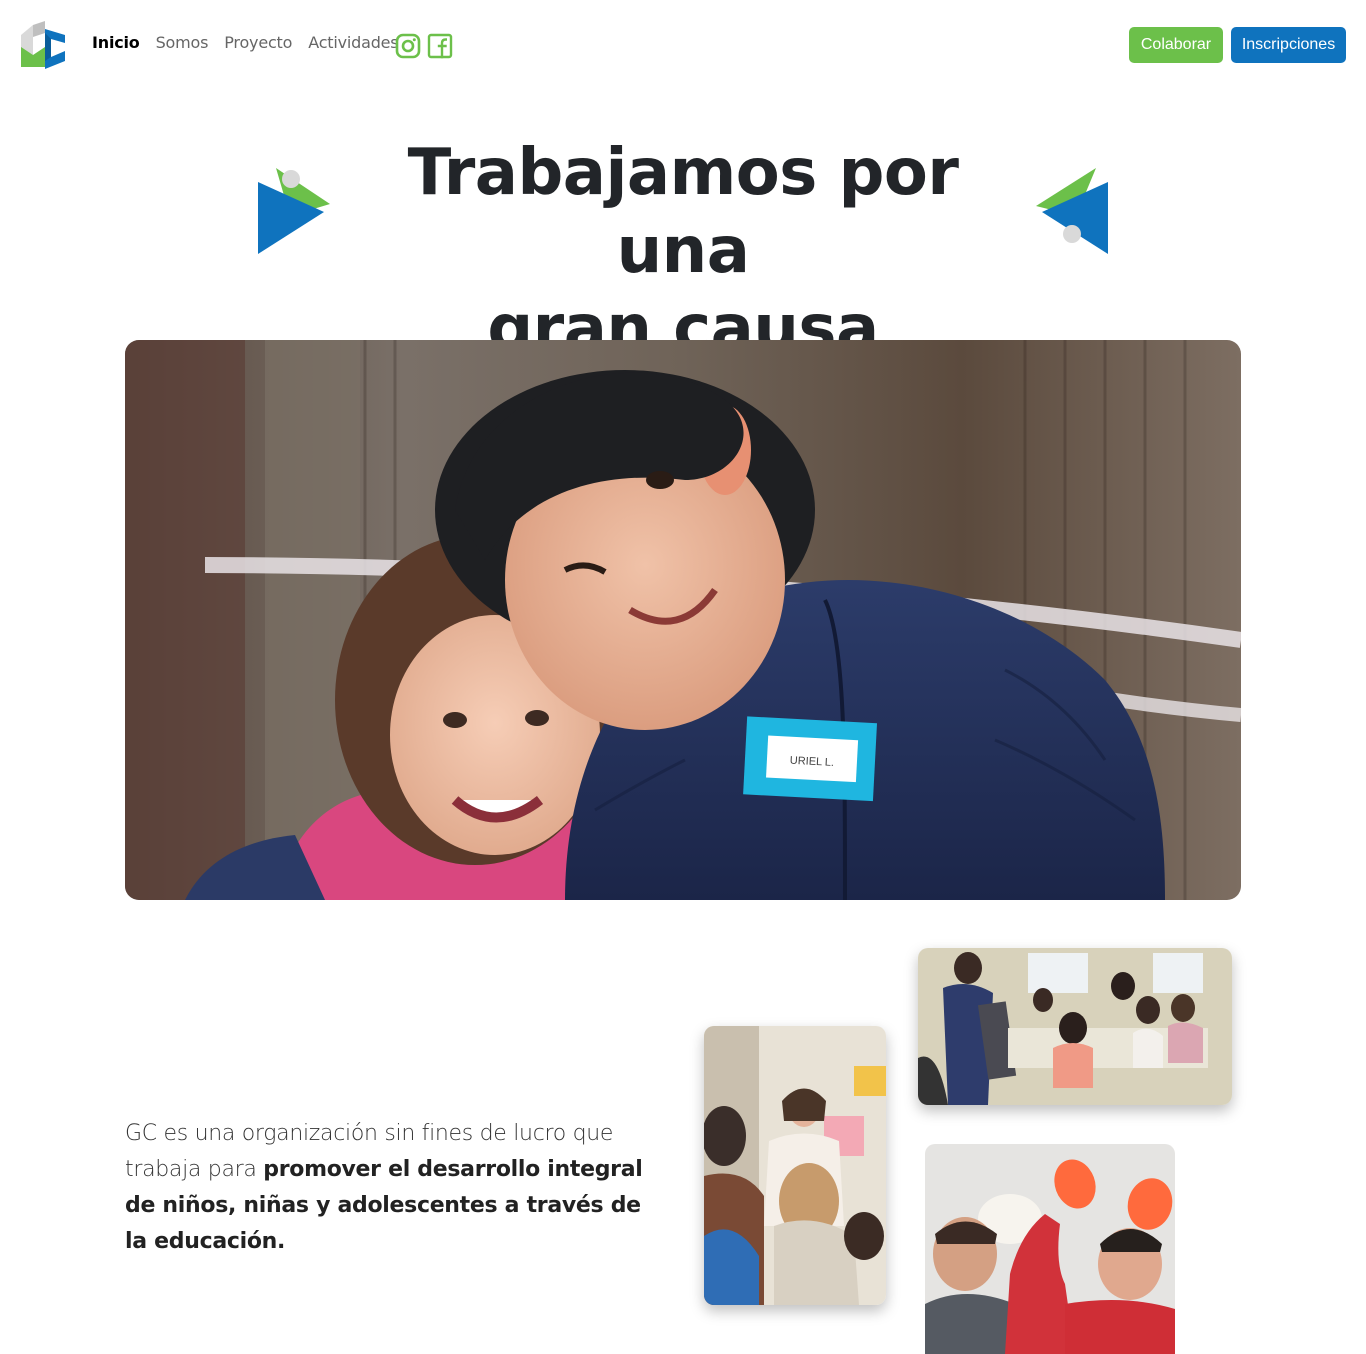  Describe the element at coordinates (44, 45) in the screenshot. I see `gc-logo` at that location.